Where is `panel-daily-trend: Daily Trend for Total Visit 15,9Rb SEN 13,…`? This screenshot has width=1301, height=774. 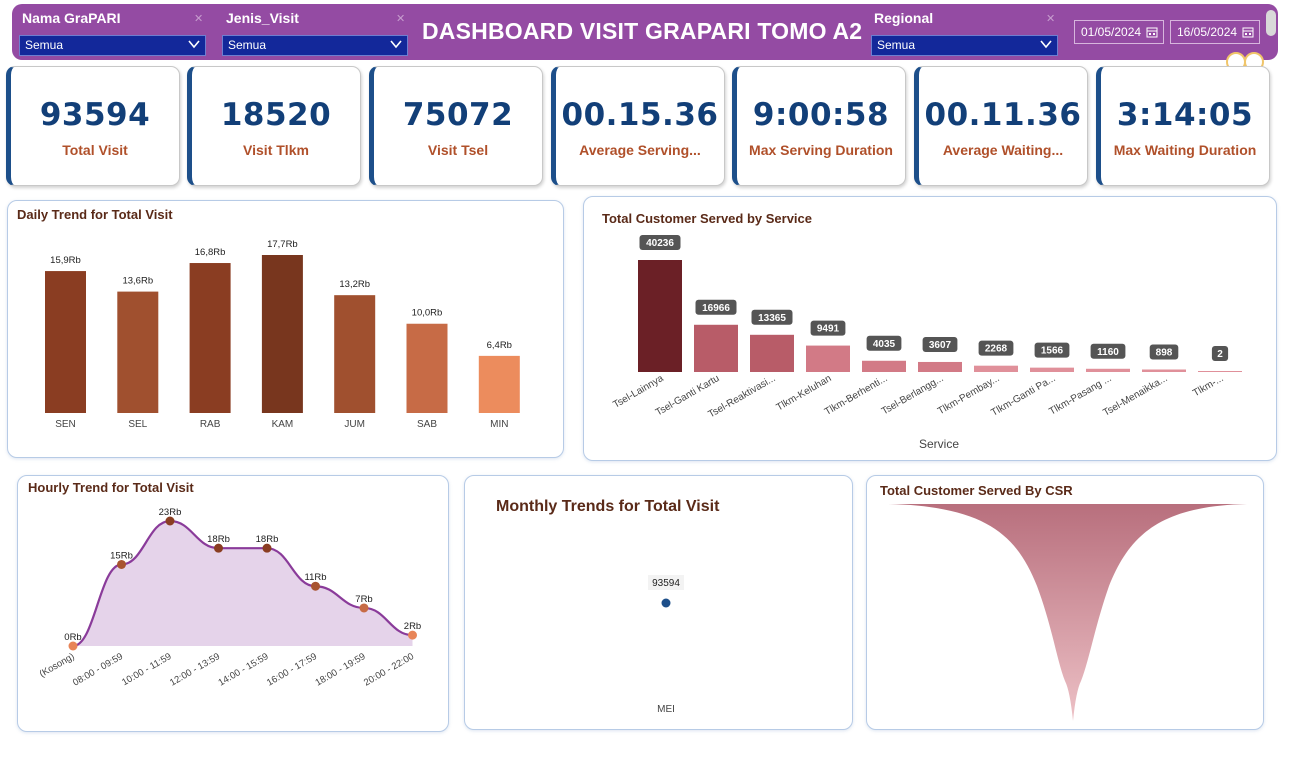 panel-daily-trend: Daily Trend for Total Visit 15,9Rb SEN 13,… is located at coordinates (285, 329).